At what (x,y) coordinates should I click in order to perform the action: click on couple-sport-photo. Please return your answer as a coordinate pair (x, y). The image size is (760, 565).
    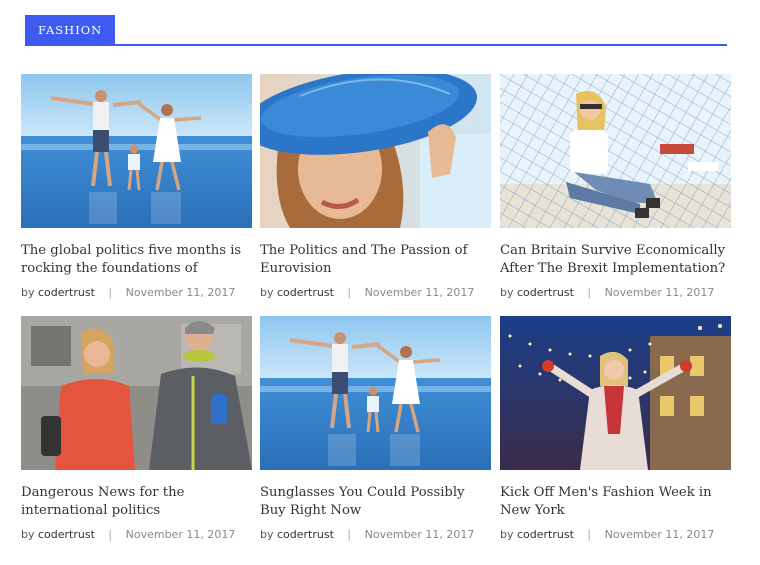
    Looking at the image, I should click on (136, 393).